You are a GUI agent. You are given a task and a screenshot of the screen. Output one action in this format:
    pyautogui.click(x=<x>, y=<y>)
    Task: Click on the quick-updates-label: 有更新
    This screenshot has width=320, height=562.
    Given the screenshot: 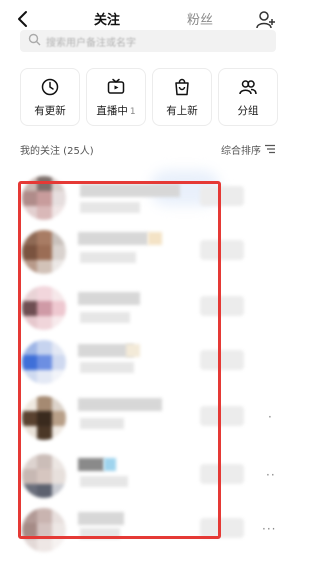 What is the action you would take?
    pyautogui.click(x=50, y=111)
    